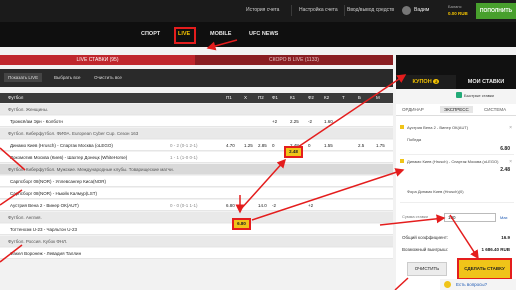 Image resolution: width=516 pixels, height=290 pixels. Describe the element at coordinates (150, 34) in the screenshot. I see `nav-sport: СПОРТ` at that location.